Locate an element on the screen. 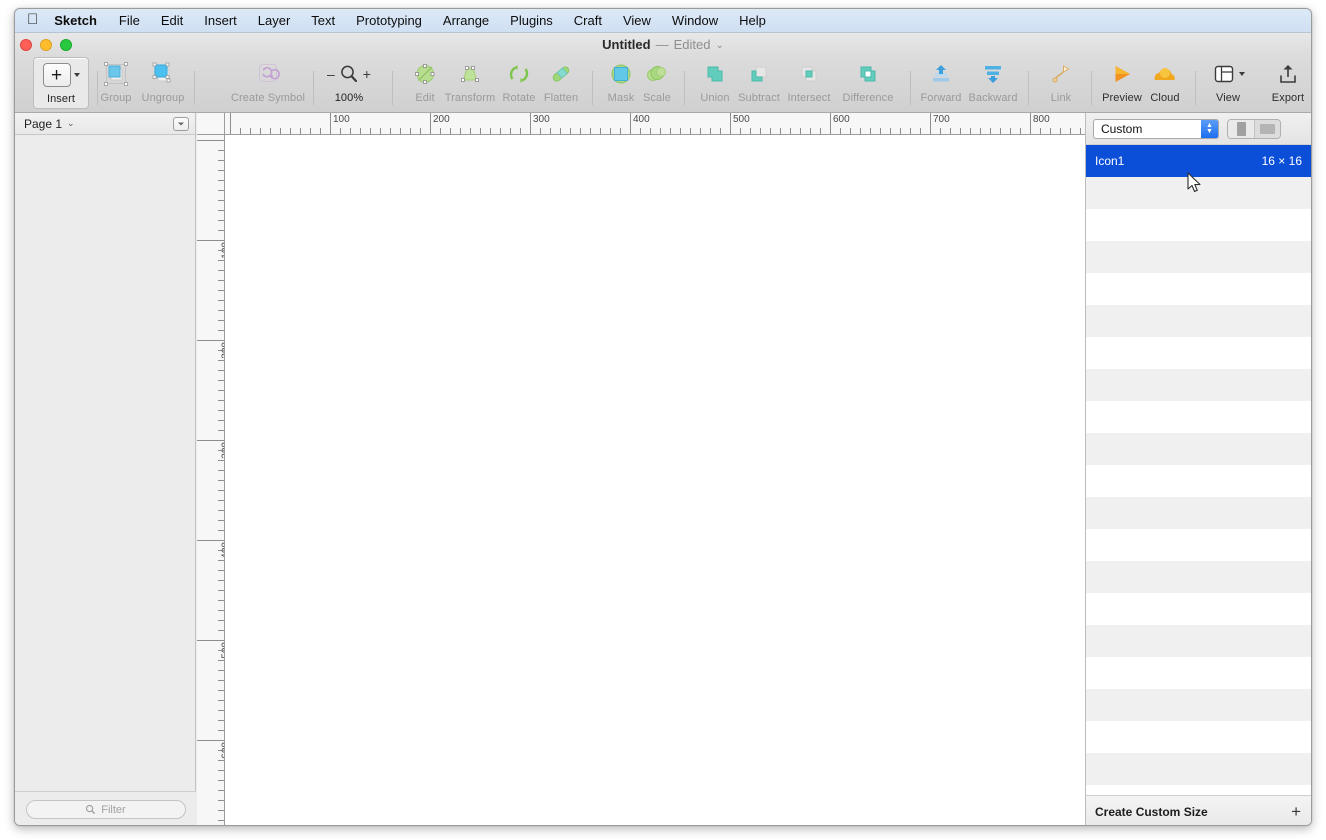 This screenshot has height=840, width=1326. export-label: Export is located at coordinates (1288, 98).